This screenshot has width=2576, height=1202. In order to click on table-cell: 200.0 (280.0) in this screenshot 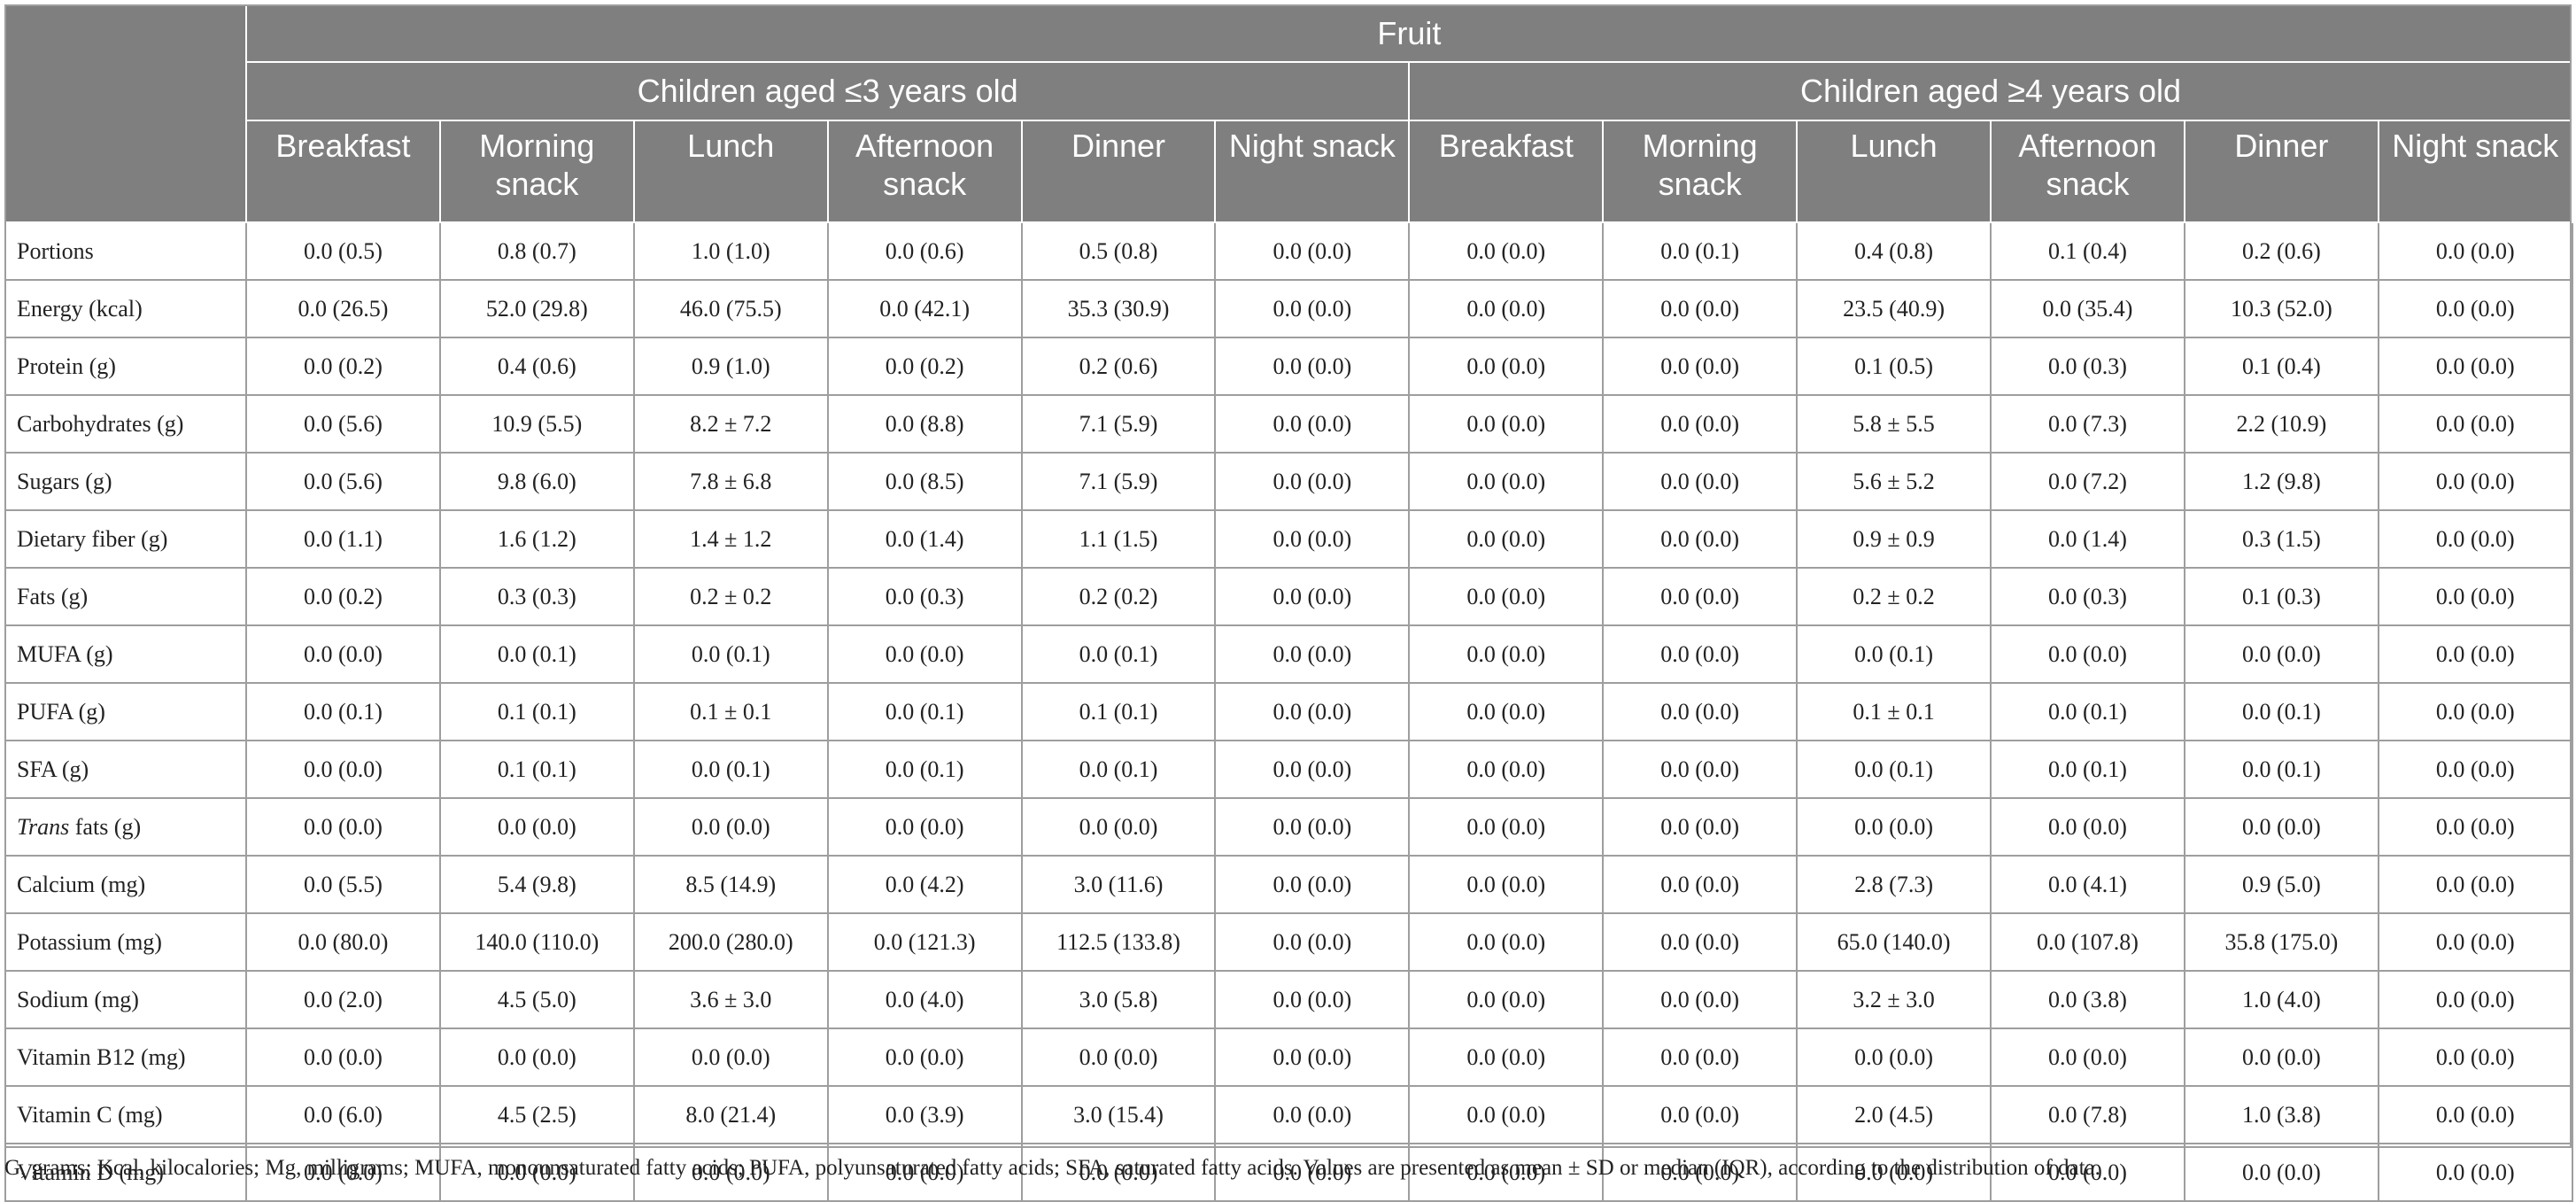, I will do `click(730, 942)`.